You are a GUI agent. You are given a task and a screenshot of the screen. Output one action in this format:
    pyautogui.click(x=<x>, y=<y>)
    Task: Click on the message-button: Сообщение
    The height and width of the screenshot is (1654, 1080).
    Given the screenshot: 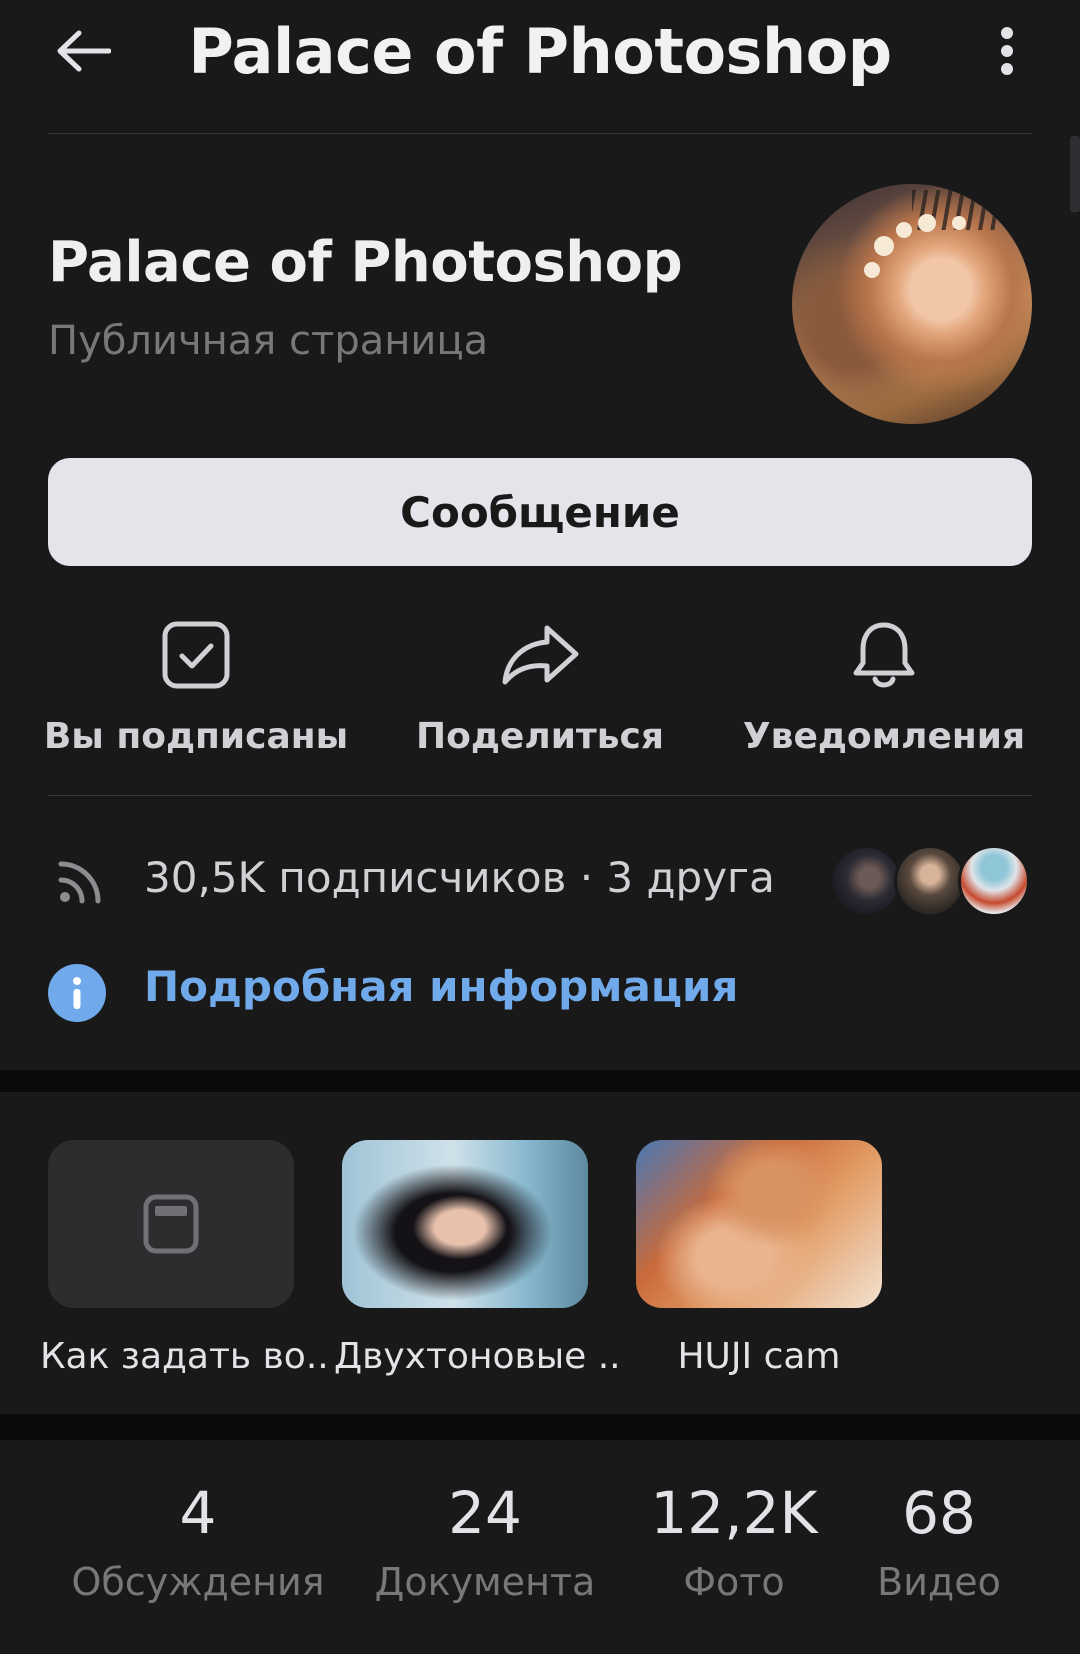 What is the action you would take?
    pyautogui.click(x=540, y=512)
    